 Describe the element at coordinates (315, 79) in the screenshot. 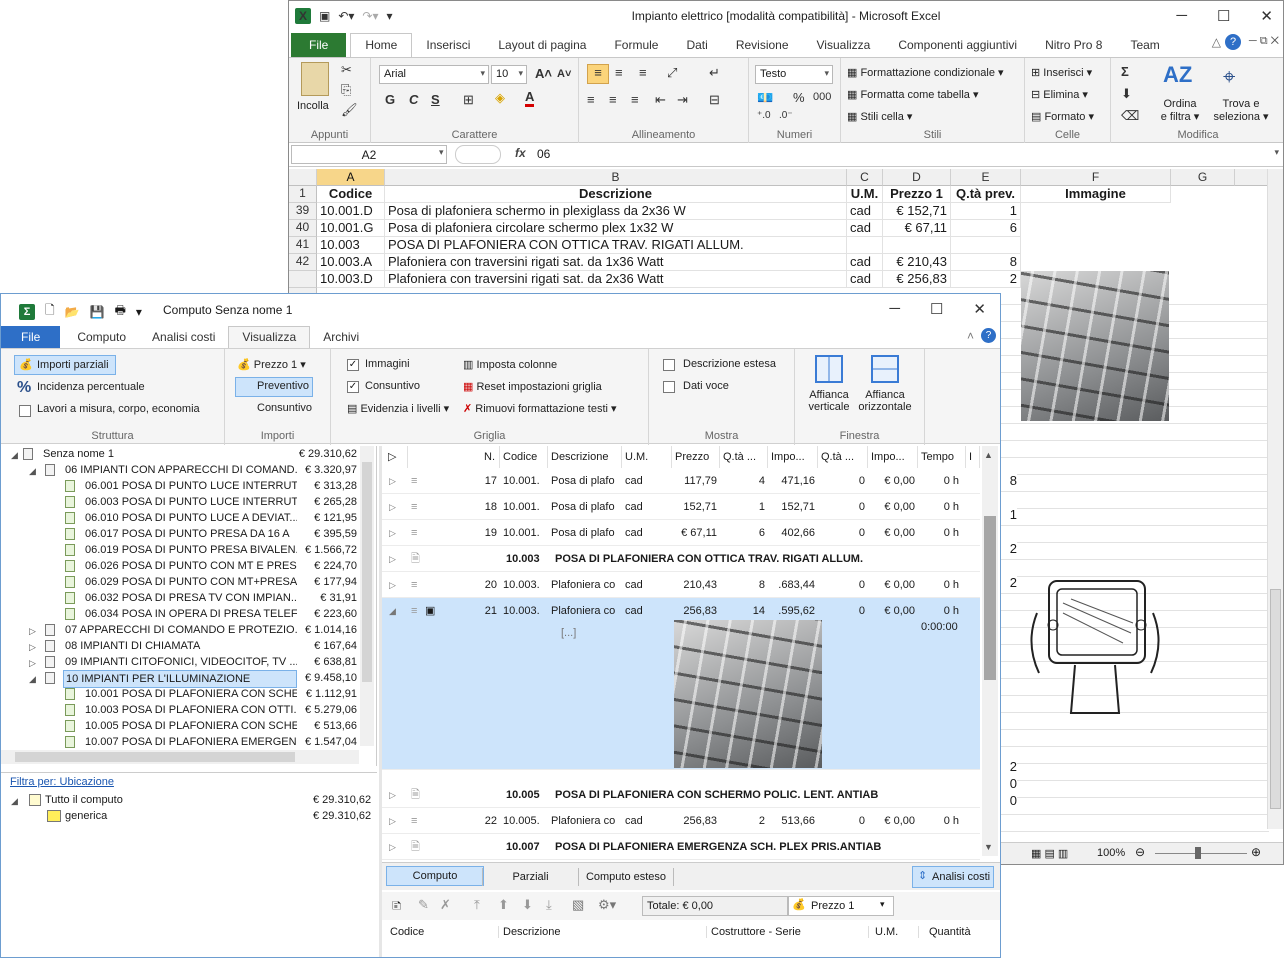

I see `paste-icon` at that location.